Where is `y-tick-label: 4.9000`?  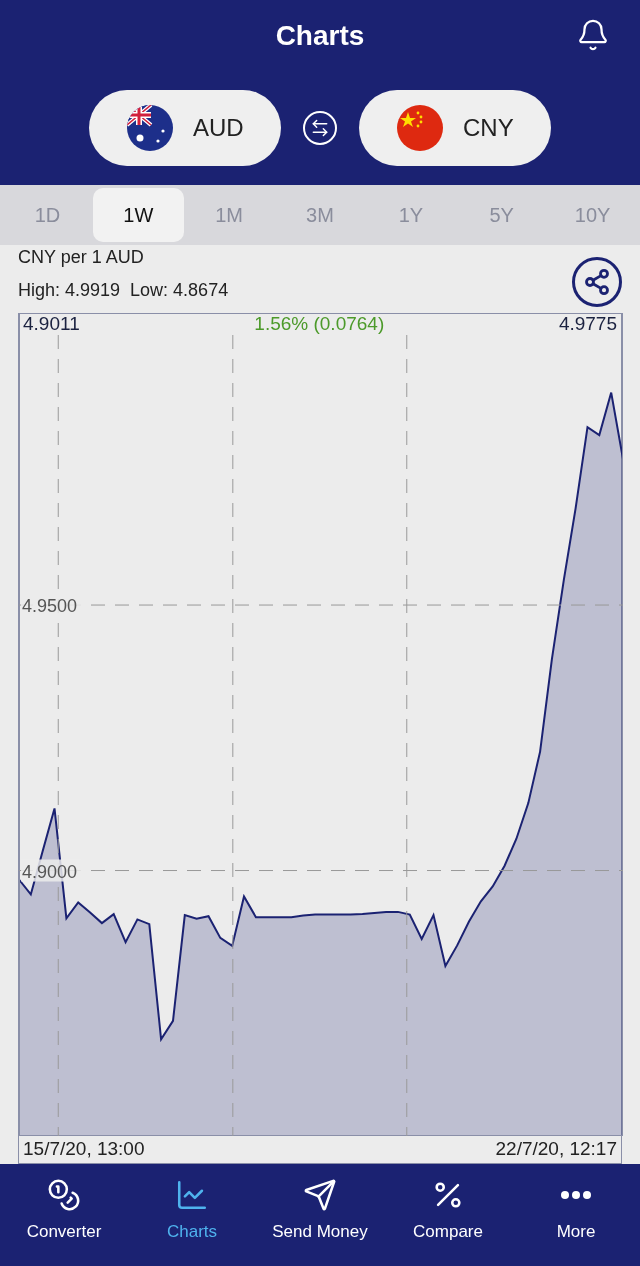 y-tick-label: 4.9000 is located at coordinates (50, 871).